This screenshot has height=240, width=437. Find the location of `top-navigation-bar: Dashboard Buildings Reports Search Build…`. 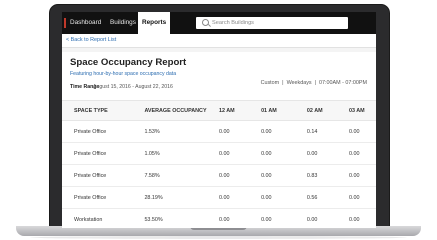

top-navigation-bar: Dashboard Buildings Reports Search Build… is located at coordinates (219, 23).